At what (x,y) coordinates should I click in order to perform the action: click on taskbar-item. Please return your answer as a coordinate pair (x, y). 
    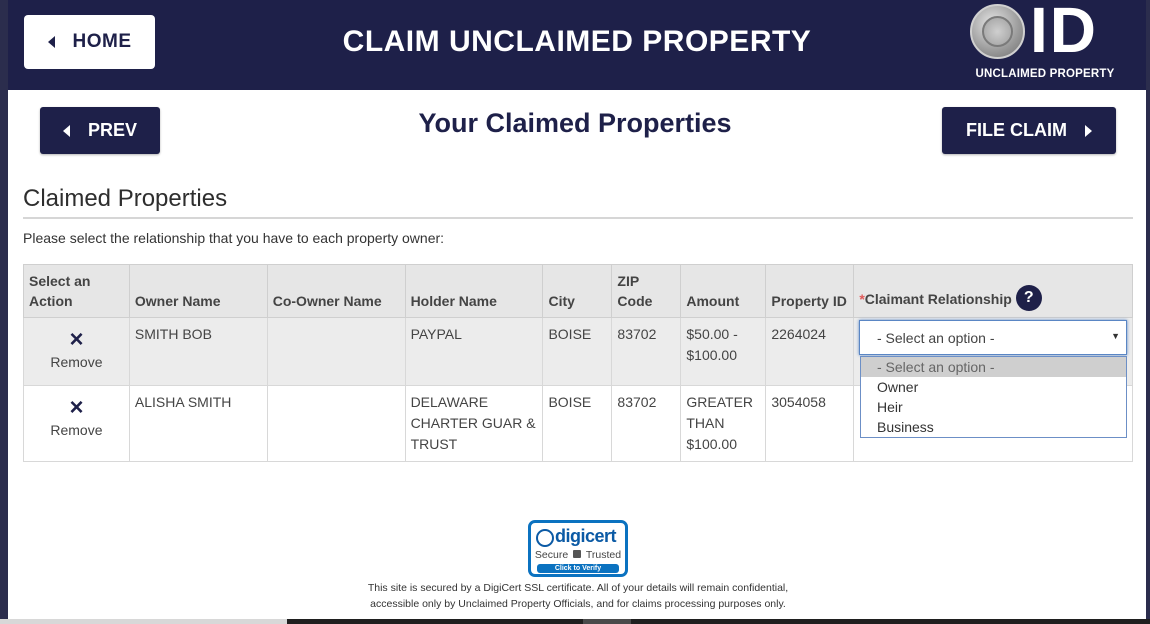
    Looking at the image, I should click on (607, 621).